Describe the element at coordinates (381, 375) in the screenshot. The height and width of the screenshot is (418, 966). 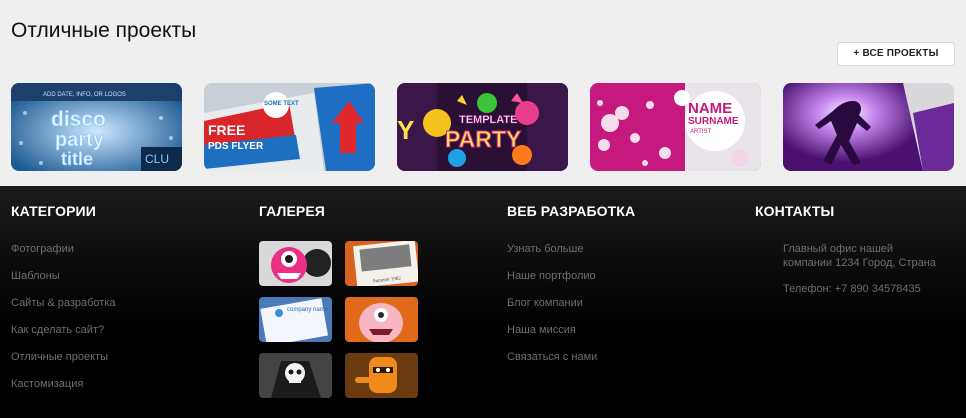
I see `gallery-thumb-orange-character` at that location.